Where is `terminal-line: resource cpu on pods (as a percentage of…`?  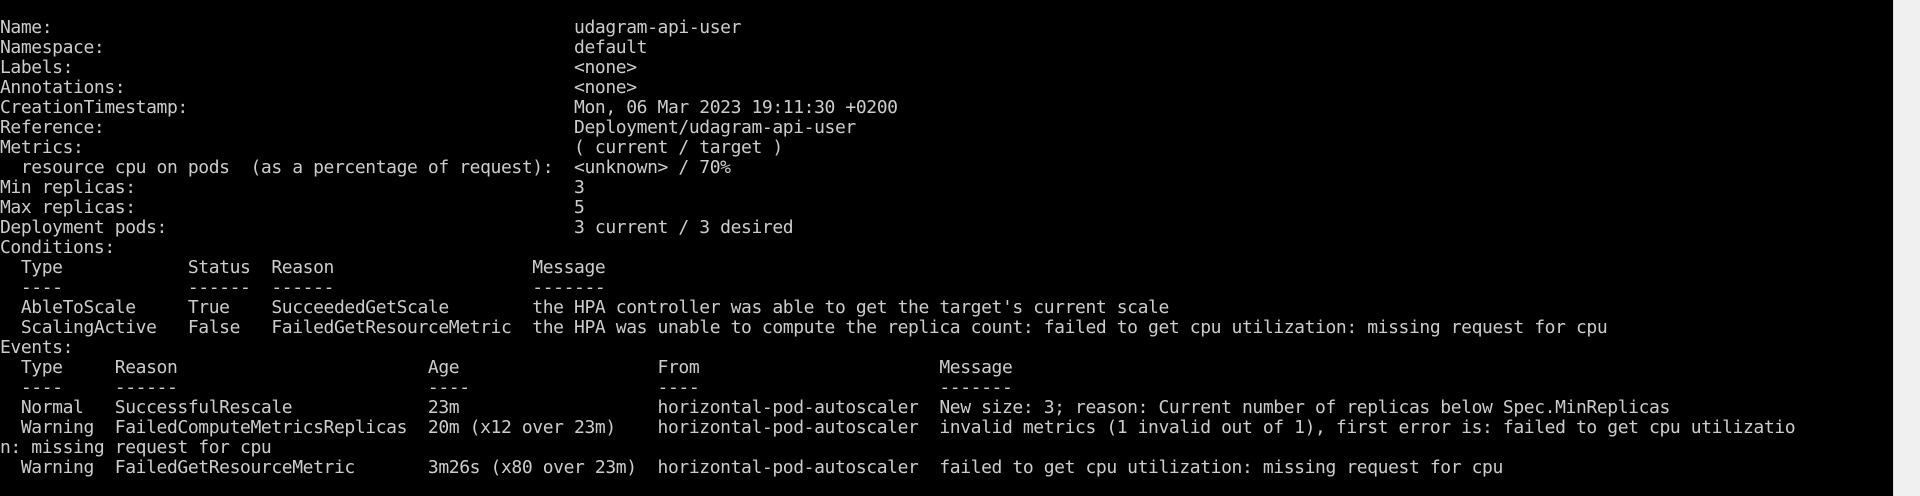 terminal-line: resource cpu on pods (as a percentage of… is located at coordinates (365, 167).